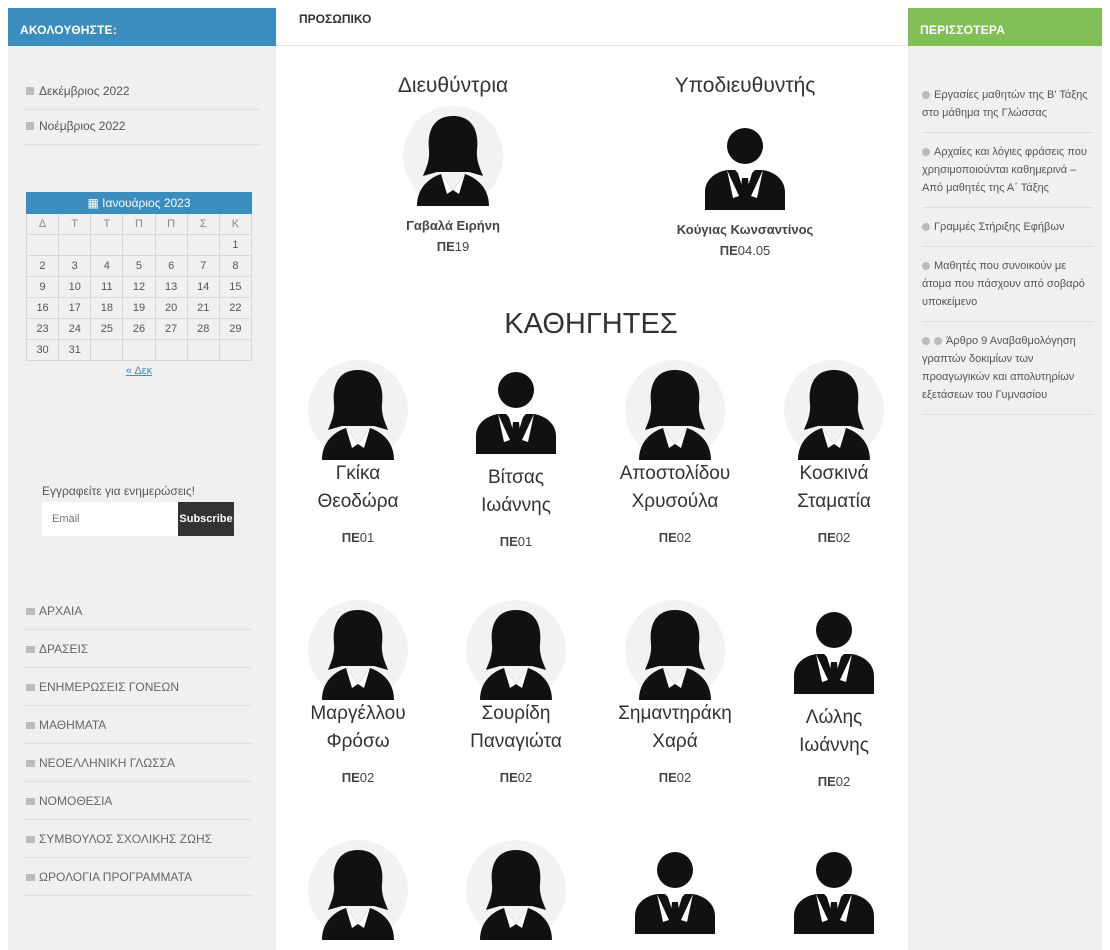 The width and height of the screenshot is (1110, 950). What do you see at coordinates (138, 687) in the screenshot?
I see `category-link: ΕΝΗΜΕΡΩΣΕΙΣ ΓΟΝΕΩΝ` at bounding box center [138, 687].